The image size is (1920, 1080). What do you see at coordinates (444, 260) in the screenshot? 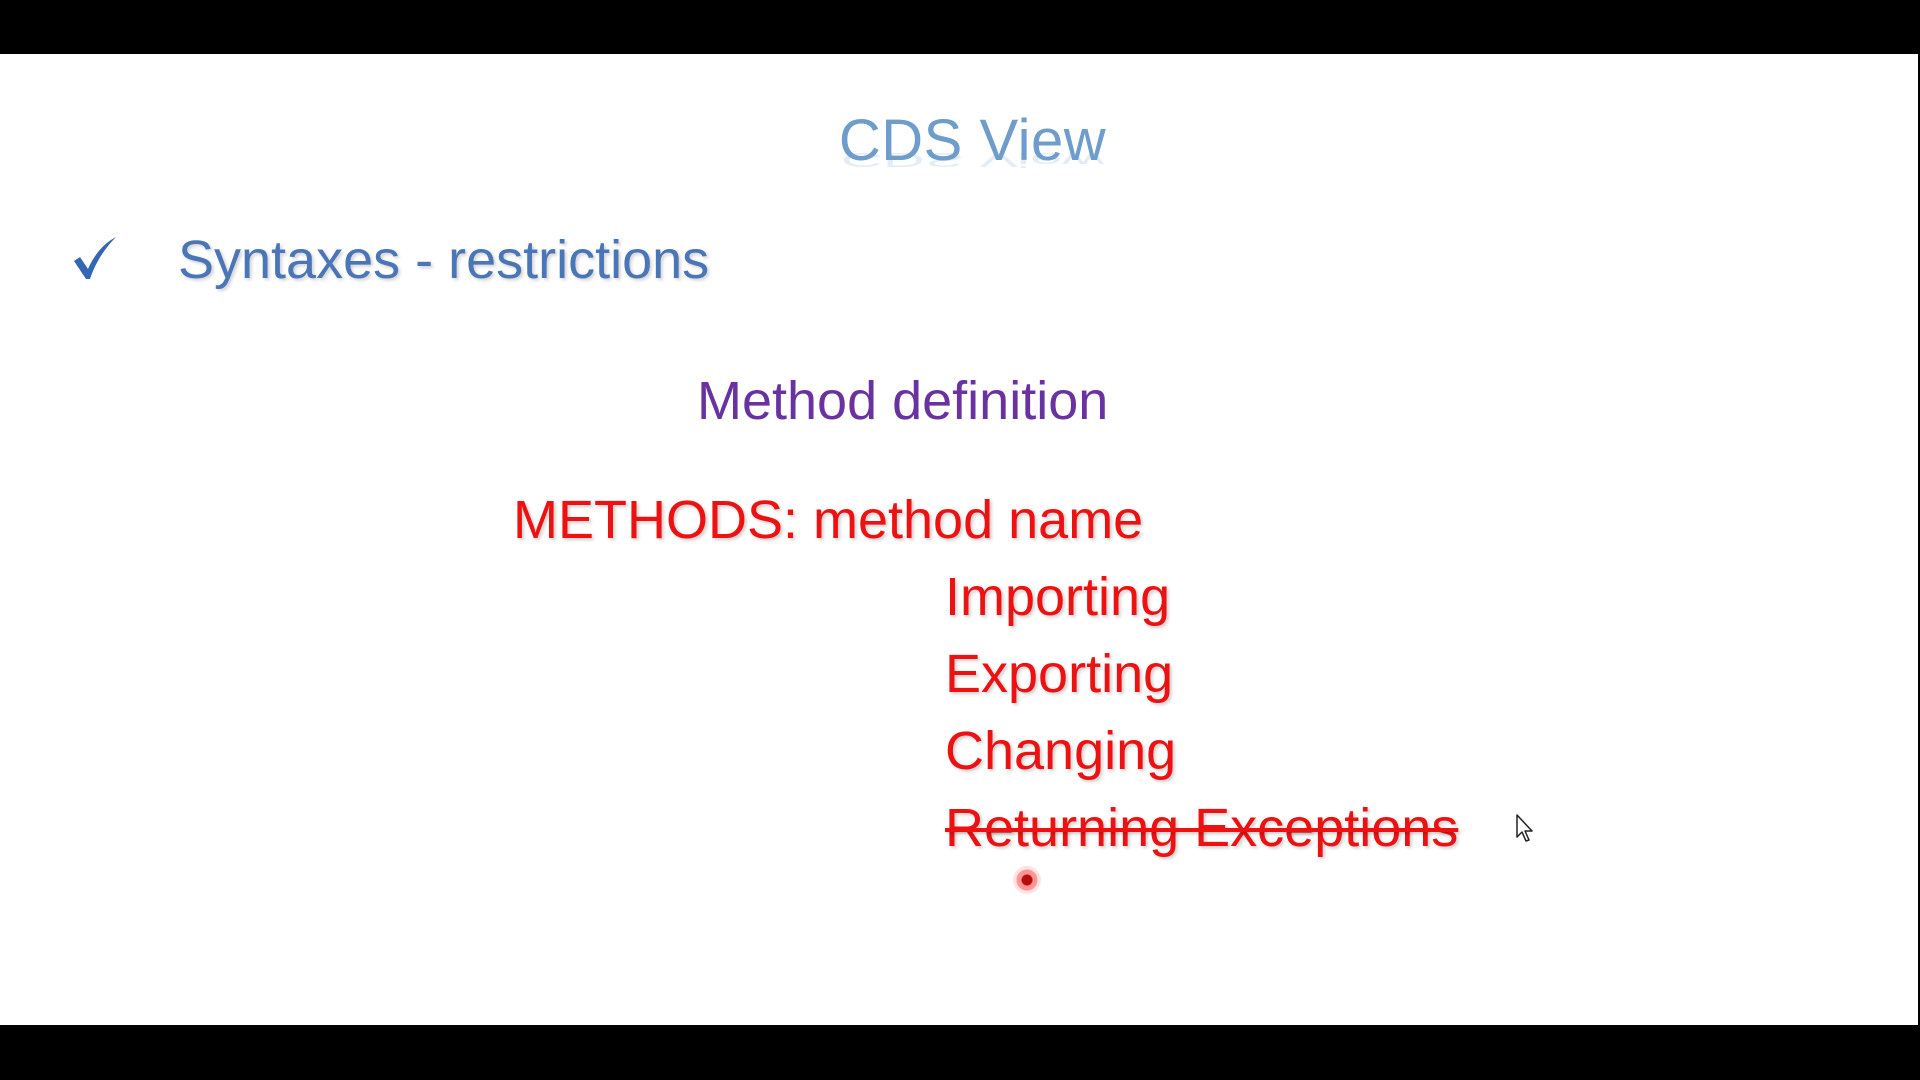
I see `bullet-text: Syntaxes - restrictions` at bounding box center [444, 260].